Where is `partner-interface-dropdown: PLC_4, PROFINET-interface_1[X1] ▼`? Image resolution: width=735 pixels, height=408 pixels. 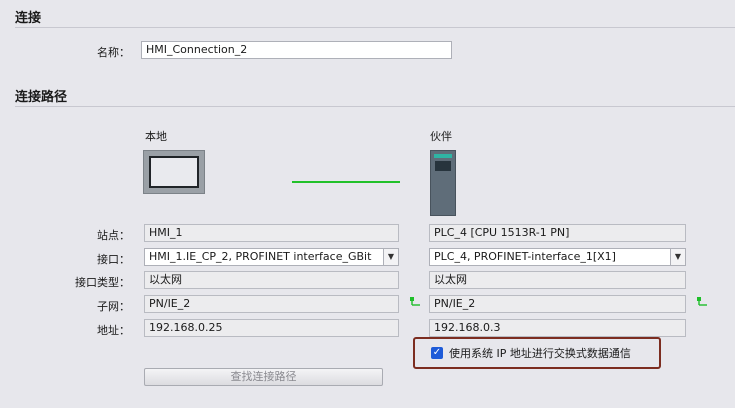 partner-interface-dropdown: PLC_4, PROFINET-interface_1[X1] ▼ is located at coordinates (557, 257).